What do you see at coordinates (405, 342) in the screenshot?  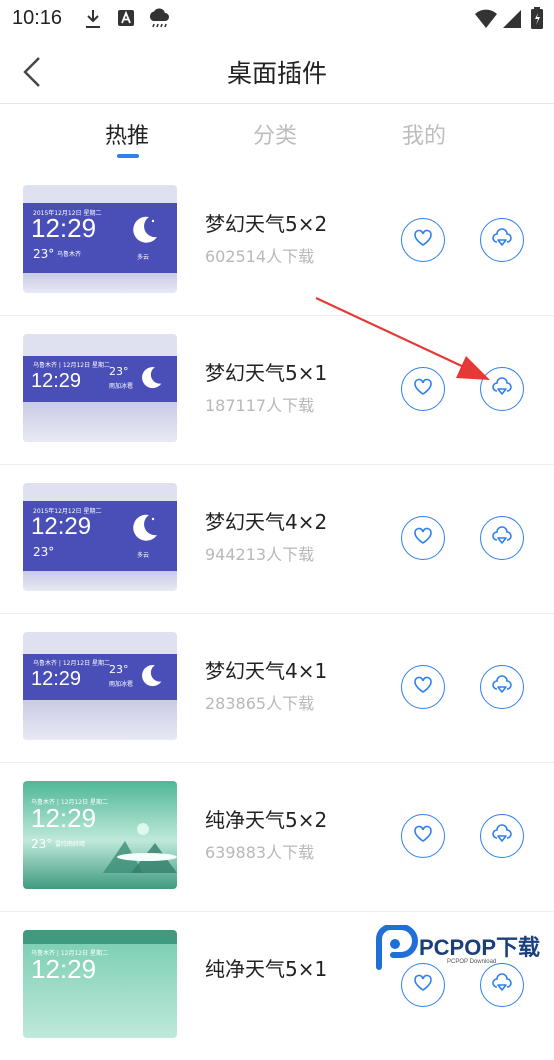 I see `annotation-arrow` at bounding box center [405, 342].